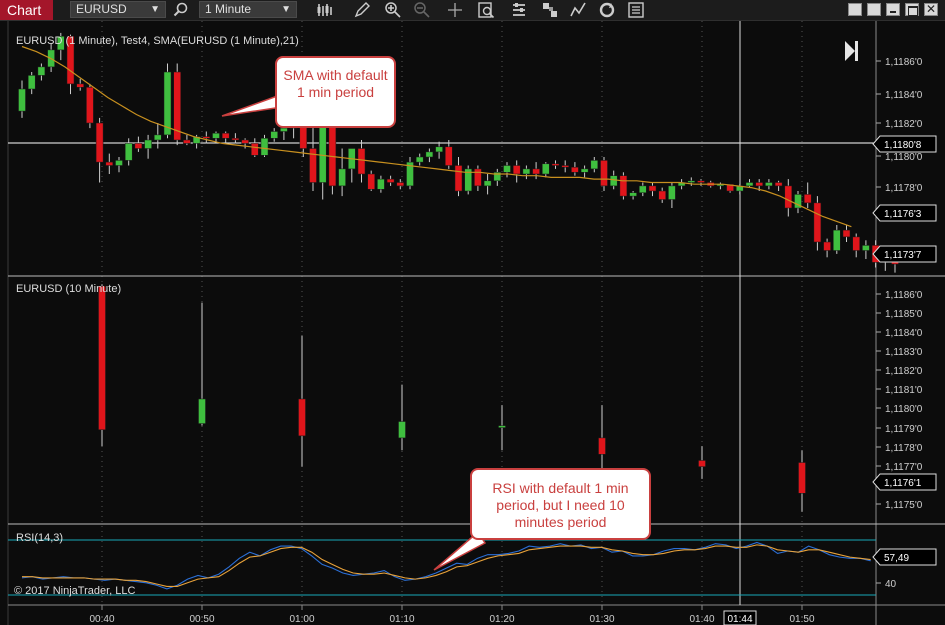  What do you see at coordinates (931, 9) in the screenshot?
I see `close-button: ✕` at bounding box center [931, 9].